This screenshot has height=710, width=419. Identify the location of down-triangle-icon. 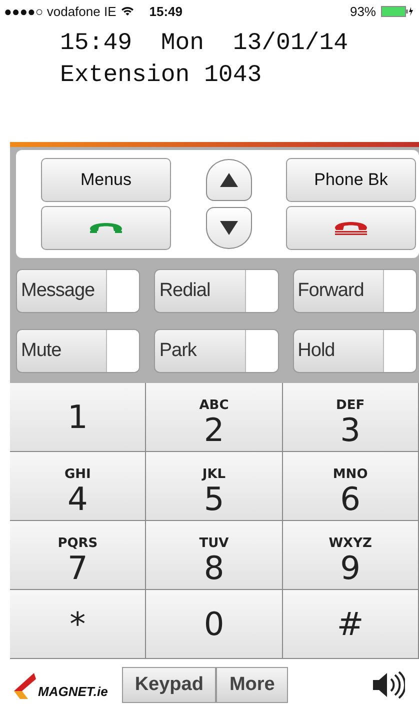
(229, 228).